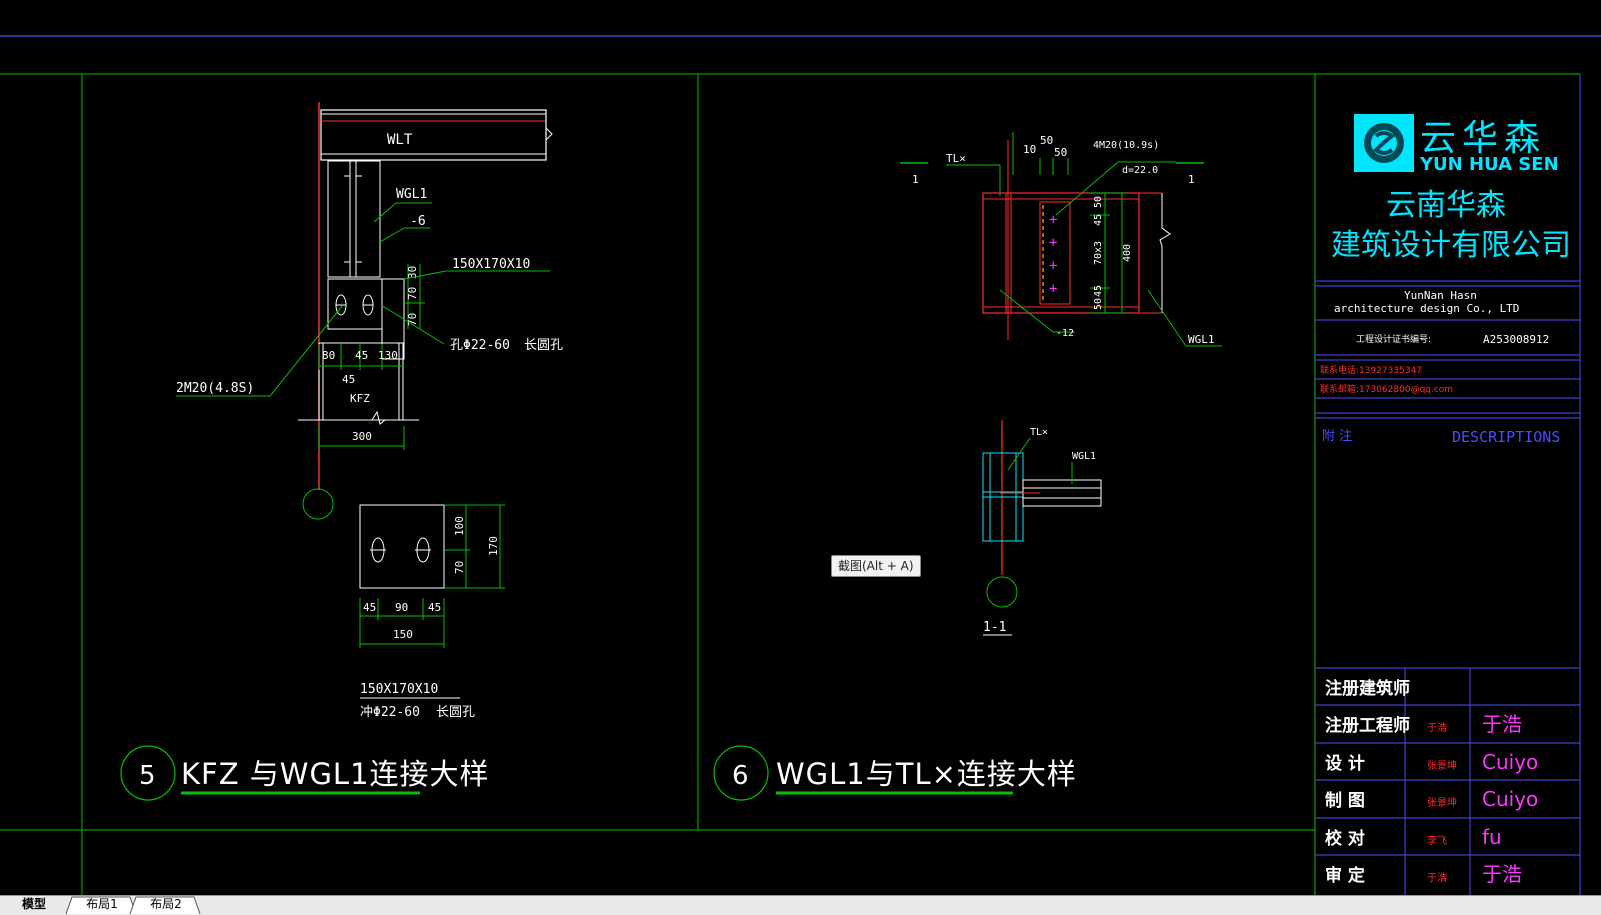 This screenshot has height=915, width=1601. I want to click on dim-300: 300, so click(362, 436).